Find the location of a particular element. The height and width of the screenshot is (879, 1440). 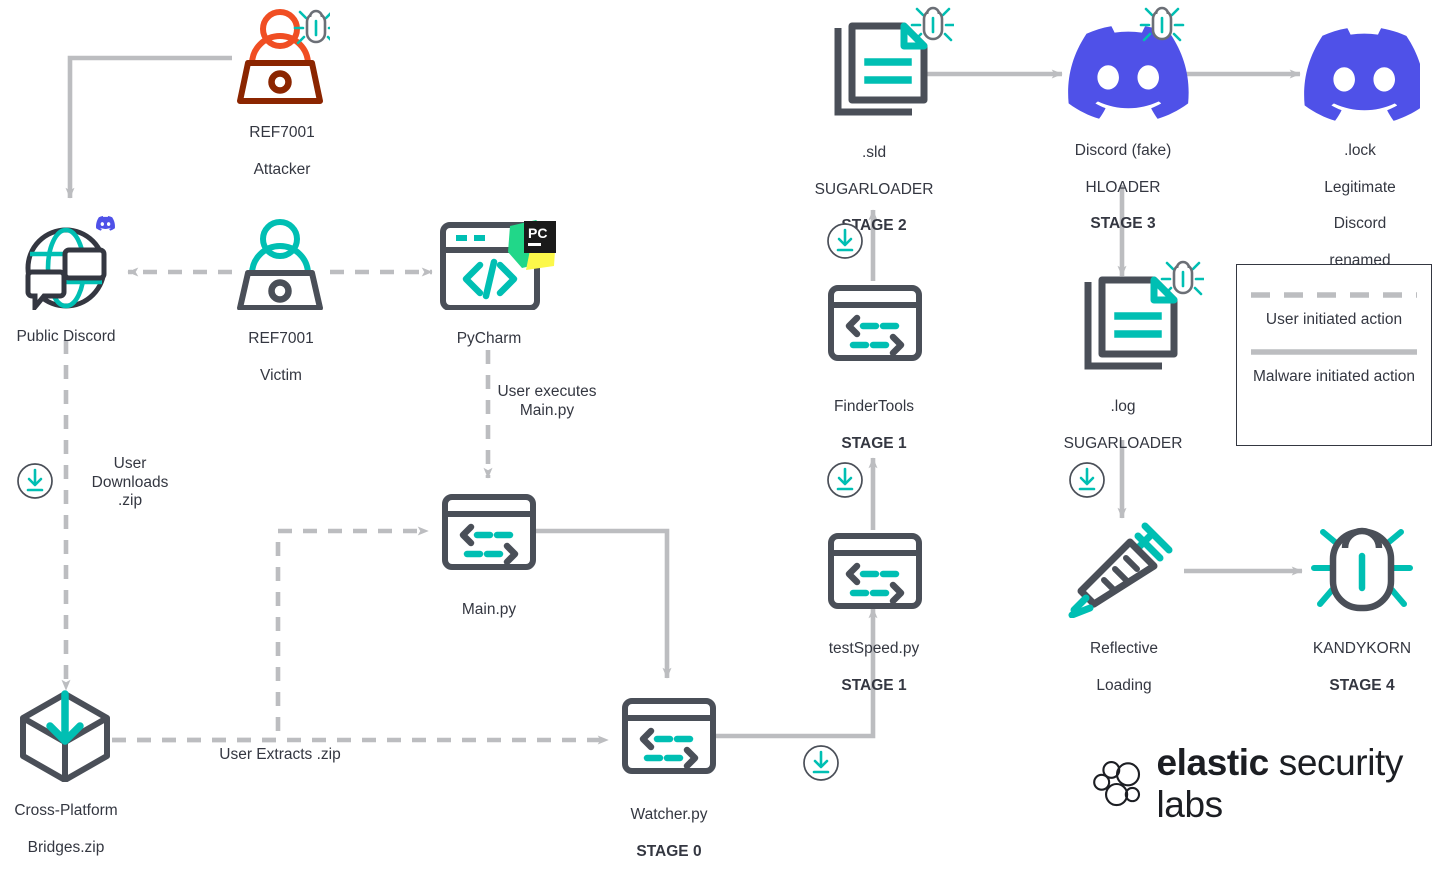

download-badge-testspeed is located at coordinates (845, 482).